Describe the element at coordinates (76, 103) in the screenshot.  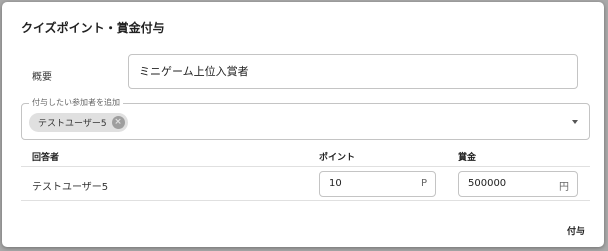
I see `participant-select-label: 付与したい参加者を追加` at that location.